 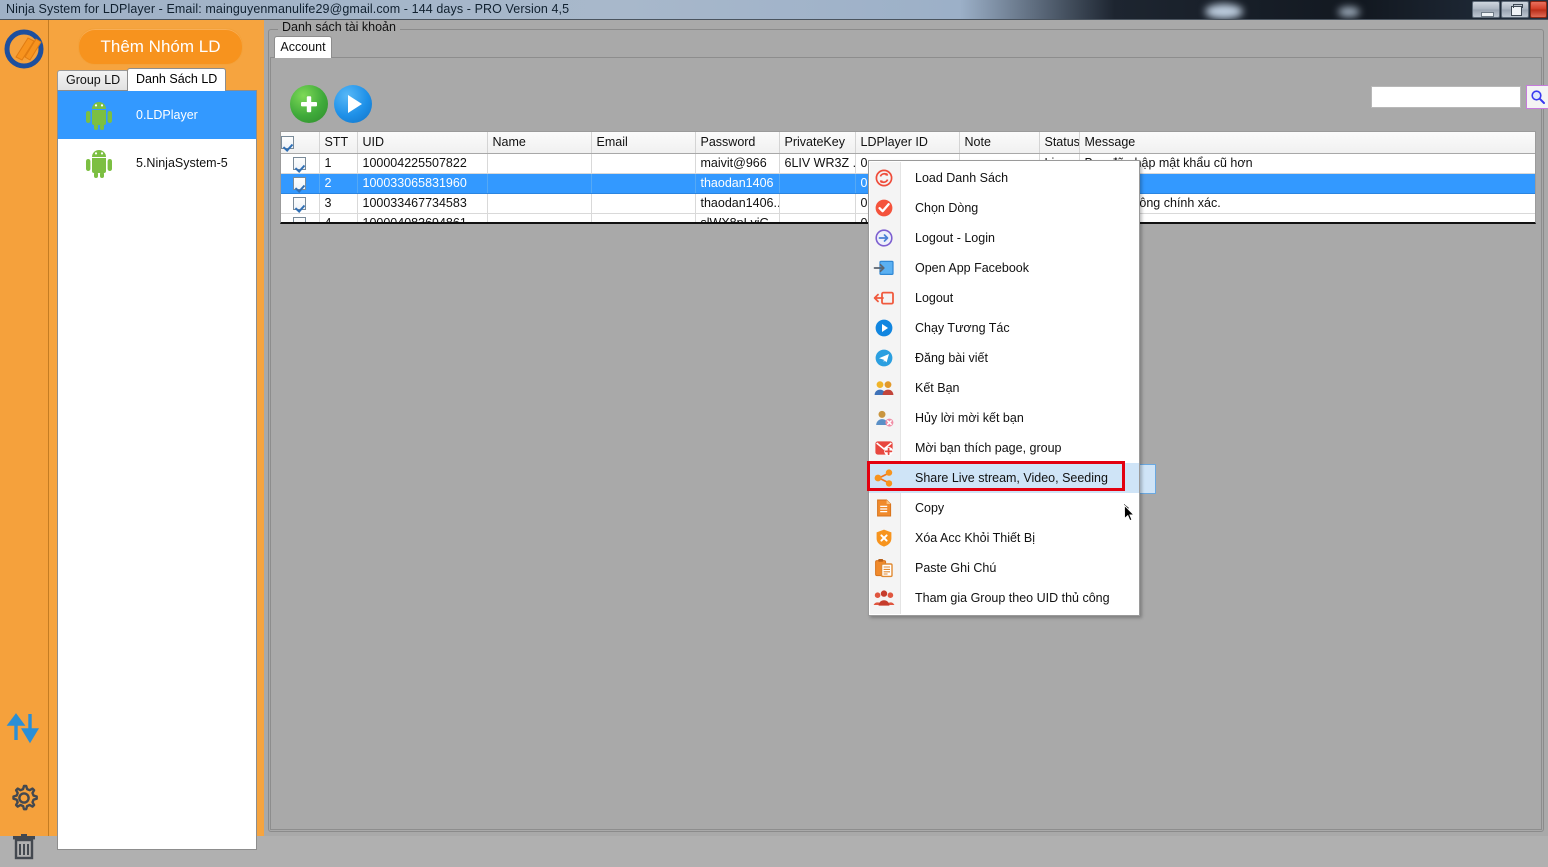 What do you see at coordinates (643, 143) in the screenshot?
I see `col-email: Email` at bounding box center [643, 143].